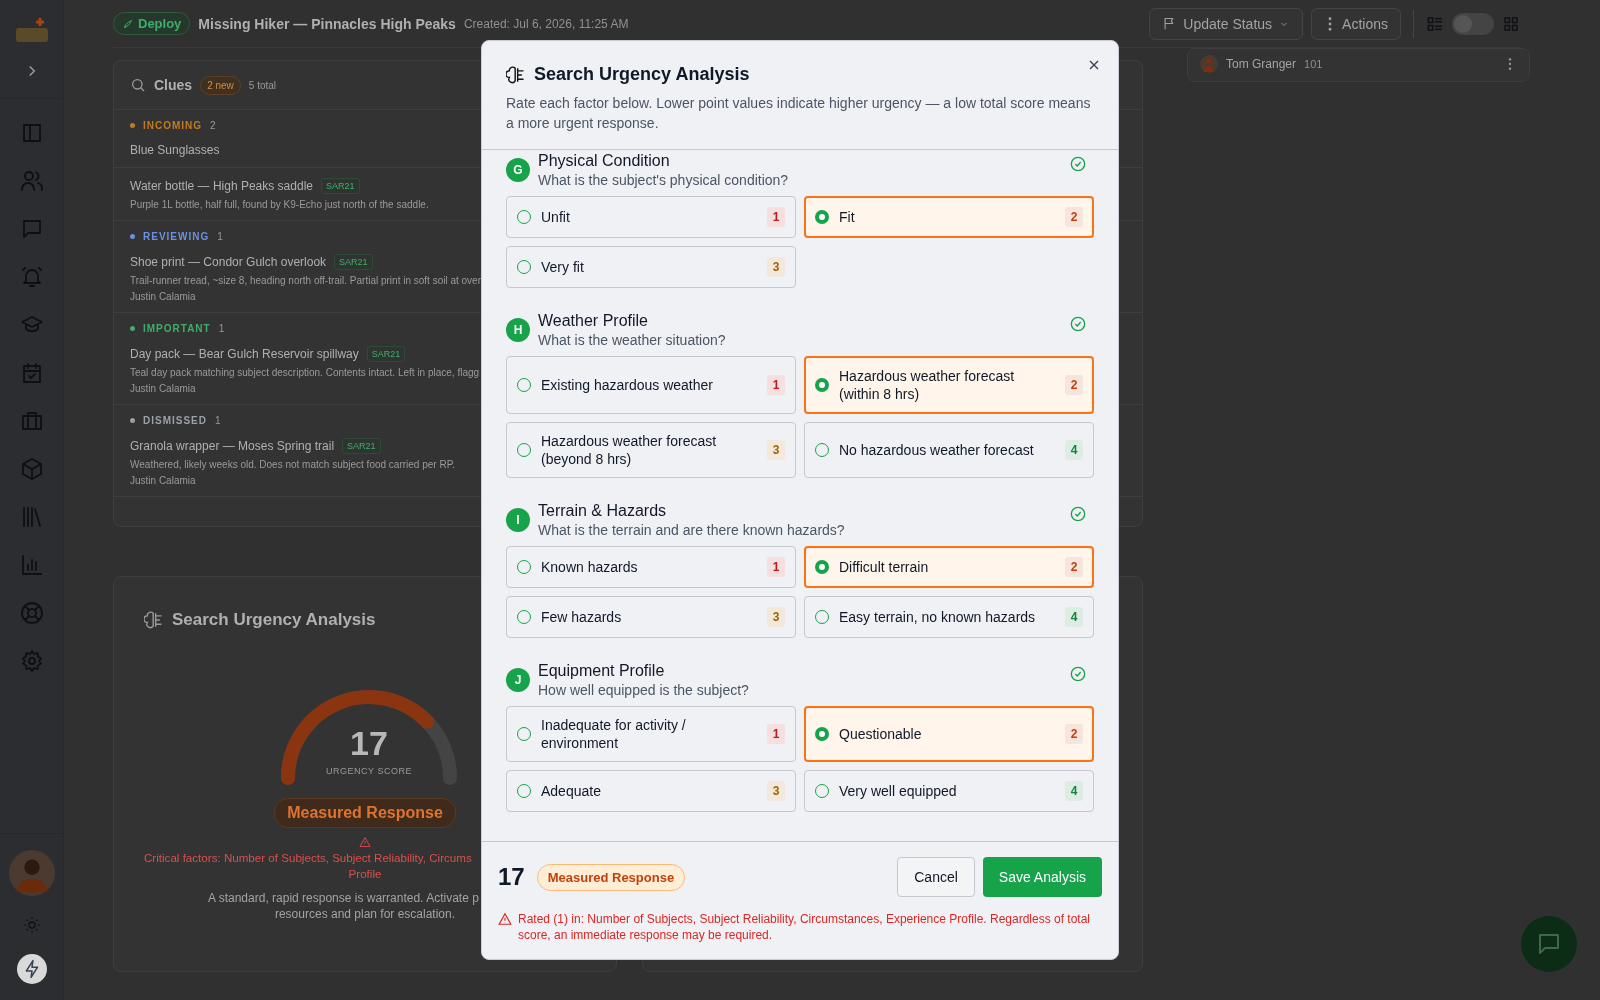 The height and width of the screenshot is (1000, 1600). I want to click on warning-text: Rated (1) in: Number of Subjects, Subject Reliability, Circumstances, Experience Profile. Regardless of total score, an immediate response may be required., so click(805, 927).